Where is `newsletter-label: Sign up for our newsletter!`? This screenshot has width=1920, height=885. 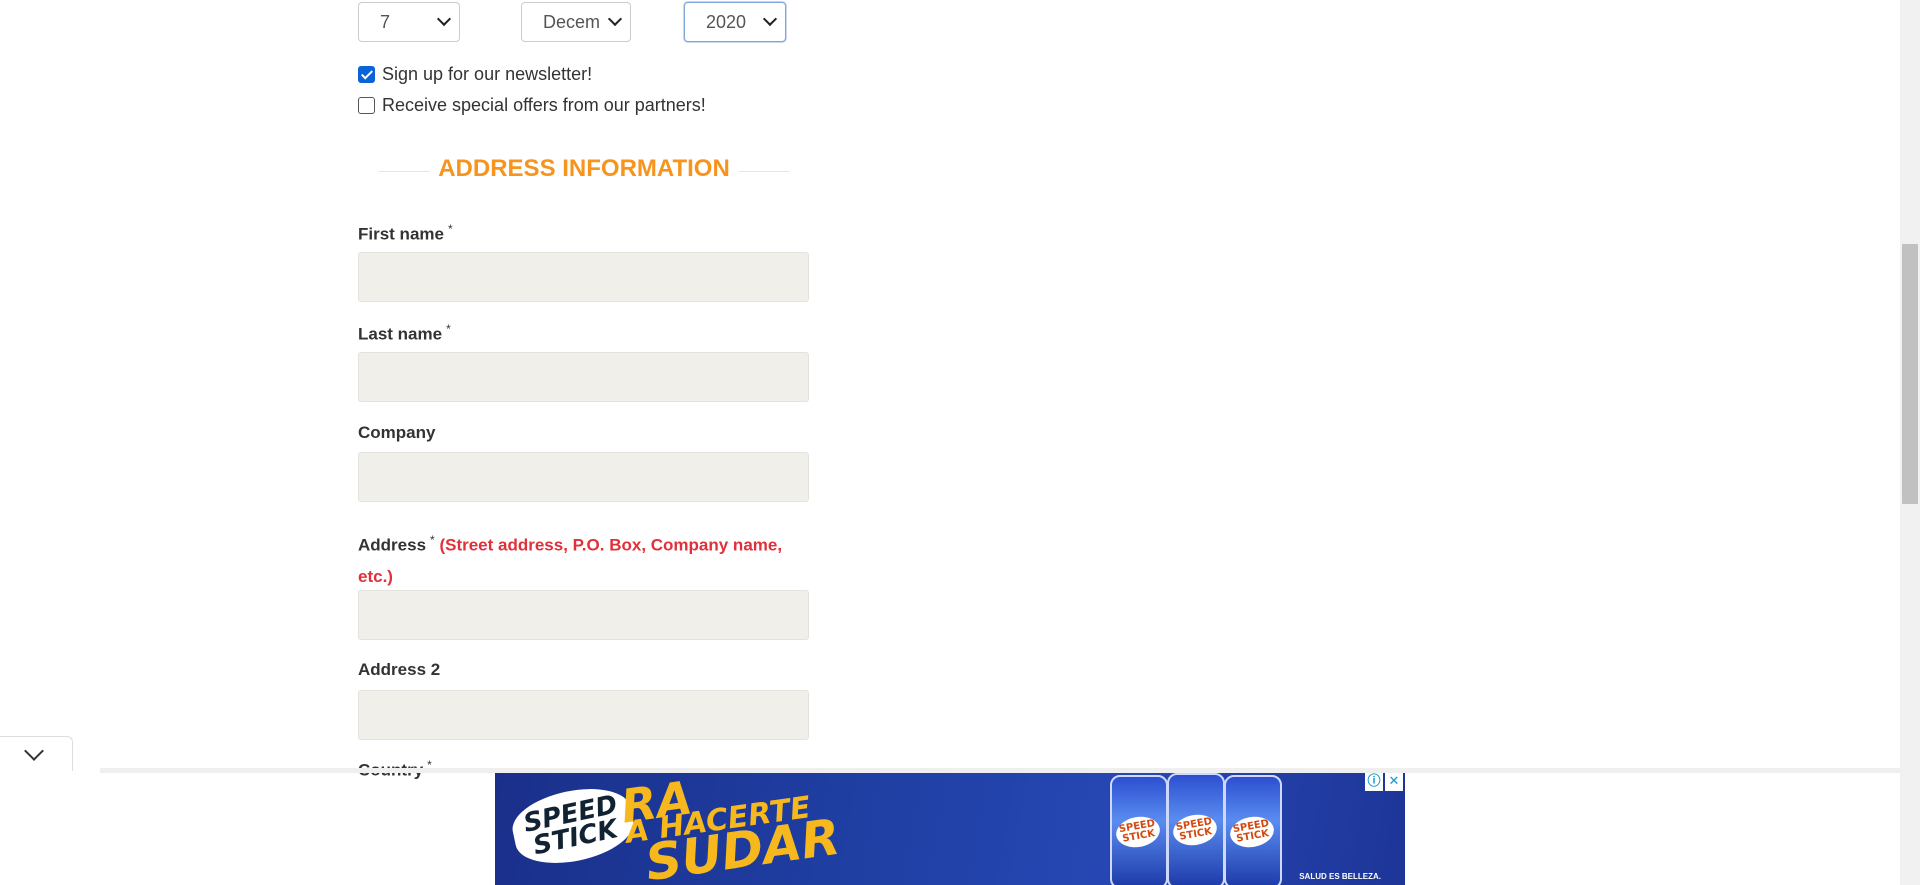 newsletter-label: Sign up for our newsletter! is located at coordinates (487, 74).